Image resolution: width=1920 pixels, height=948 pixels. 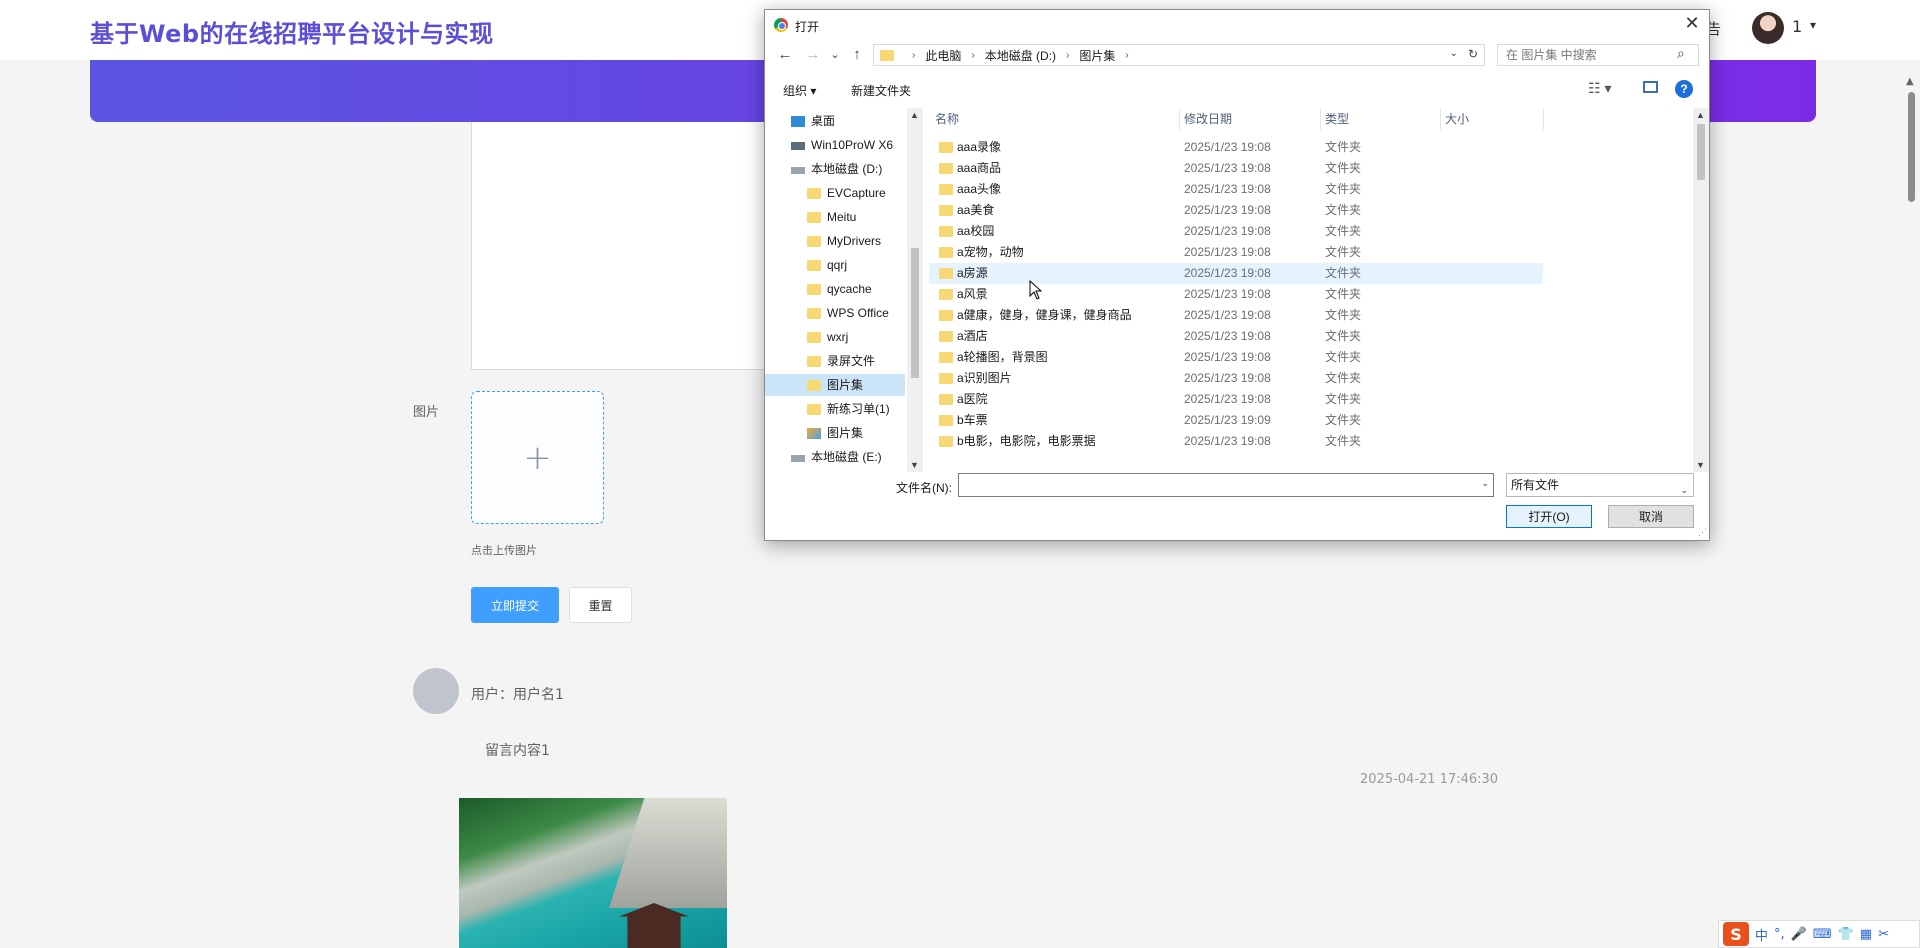 I want to click on resize-grip-icon: ⋰, so click(x=1702, y=532).